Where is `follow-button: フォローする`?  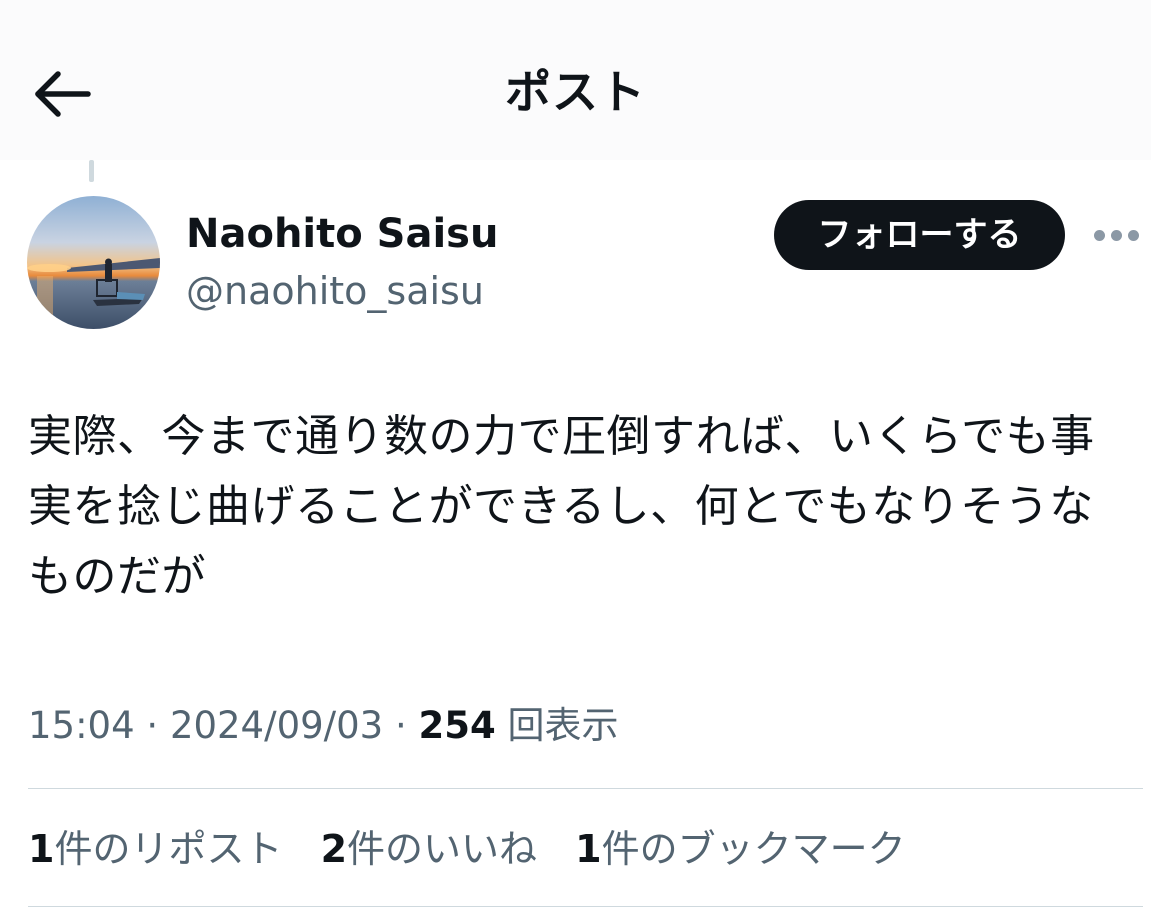 follow-button: フォローする is located at coordinates (919, 235).